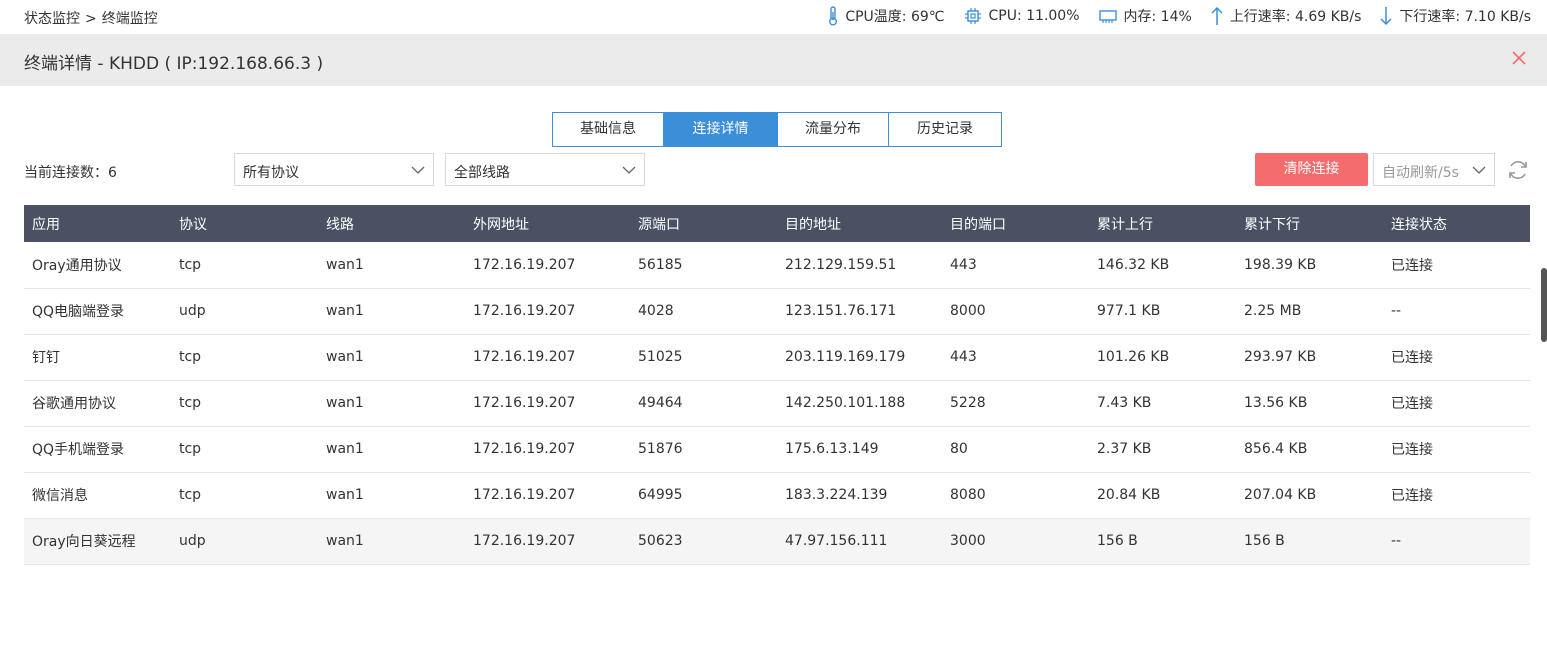  Describe the element at coordinates (1107, 16) in the screenshot. I see `memory-icon` at that location.